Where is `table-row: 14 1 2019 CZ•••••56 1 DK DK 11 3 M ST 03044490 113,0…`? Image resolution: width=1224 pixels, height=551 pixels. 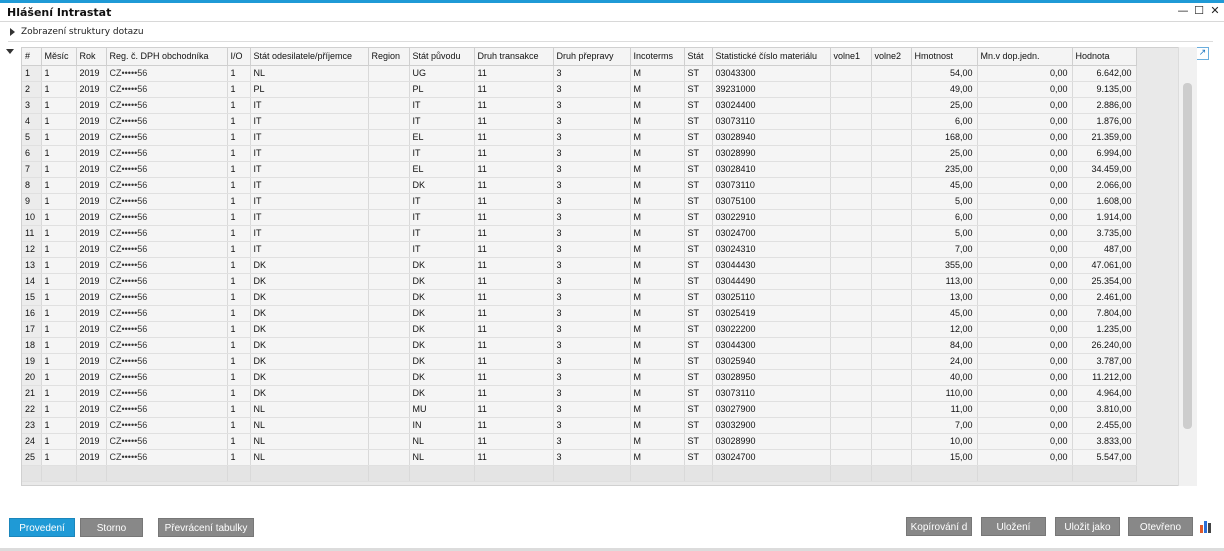
table-row: 14 1 2019 CZ•••••56 1 DK DK 11 3 M ST 03044490 113,0… is located at coordinates (579, 281).